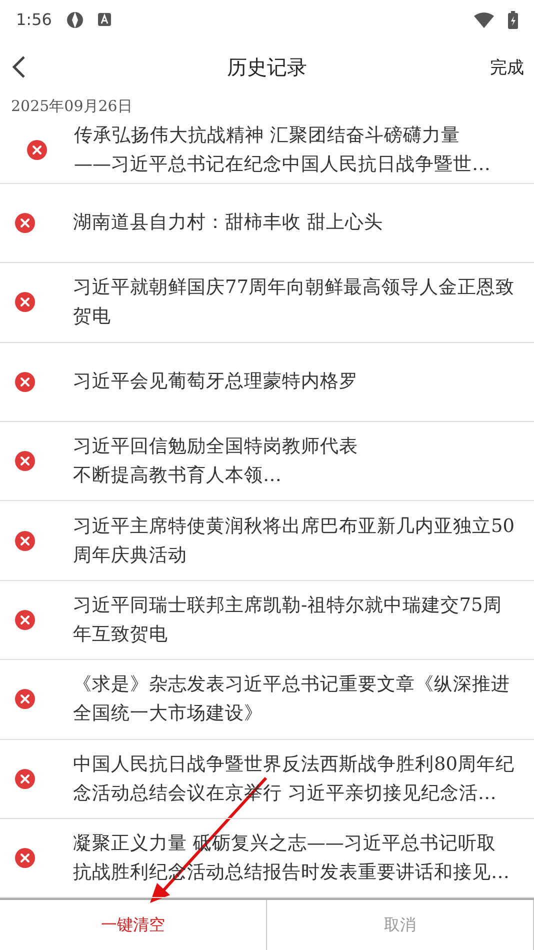 This screenshot has height=950, width=534. What do you see at coordinates (215, 381) in the screenshot?
I see `history-title: 习近平会见葡萄牙总理蒙特内格罗` at bounding box center [215, 381].